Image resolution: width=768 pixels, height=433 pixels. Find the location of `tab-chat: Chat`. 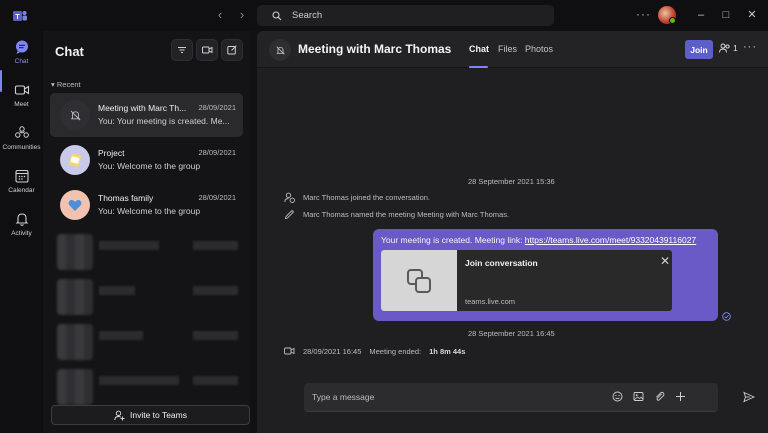

tab-chat: Chat is located at coordinates (479, 49).